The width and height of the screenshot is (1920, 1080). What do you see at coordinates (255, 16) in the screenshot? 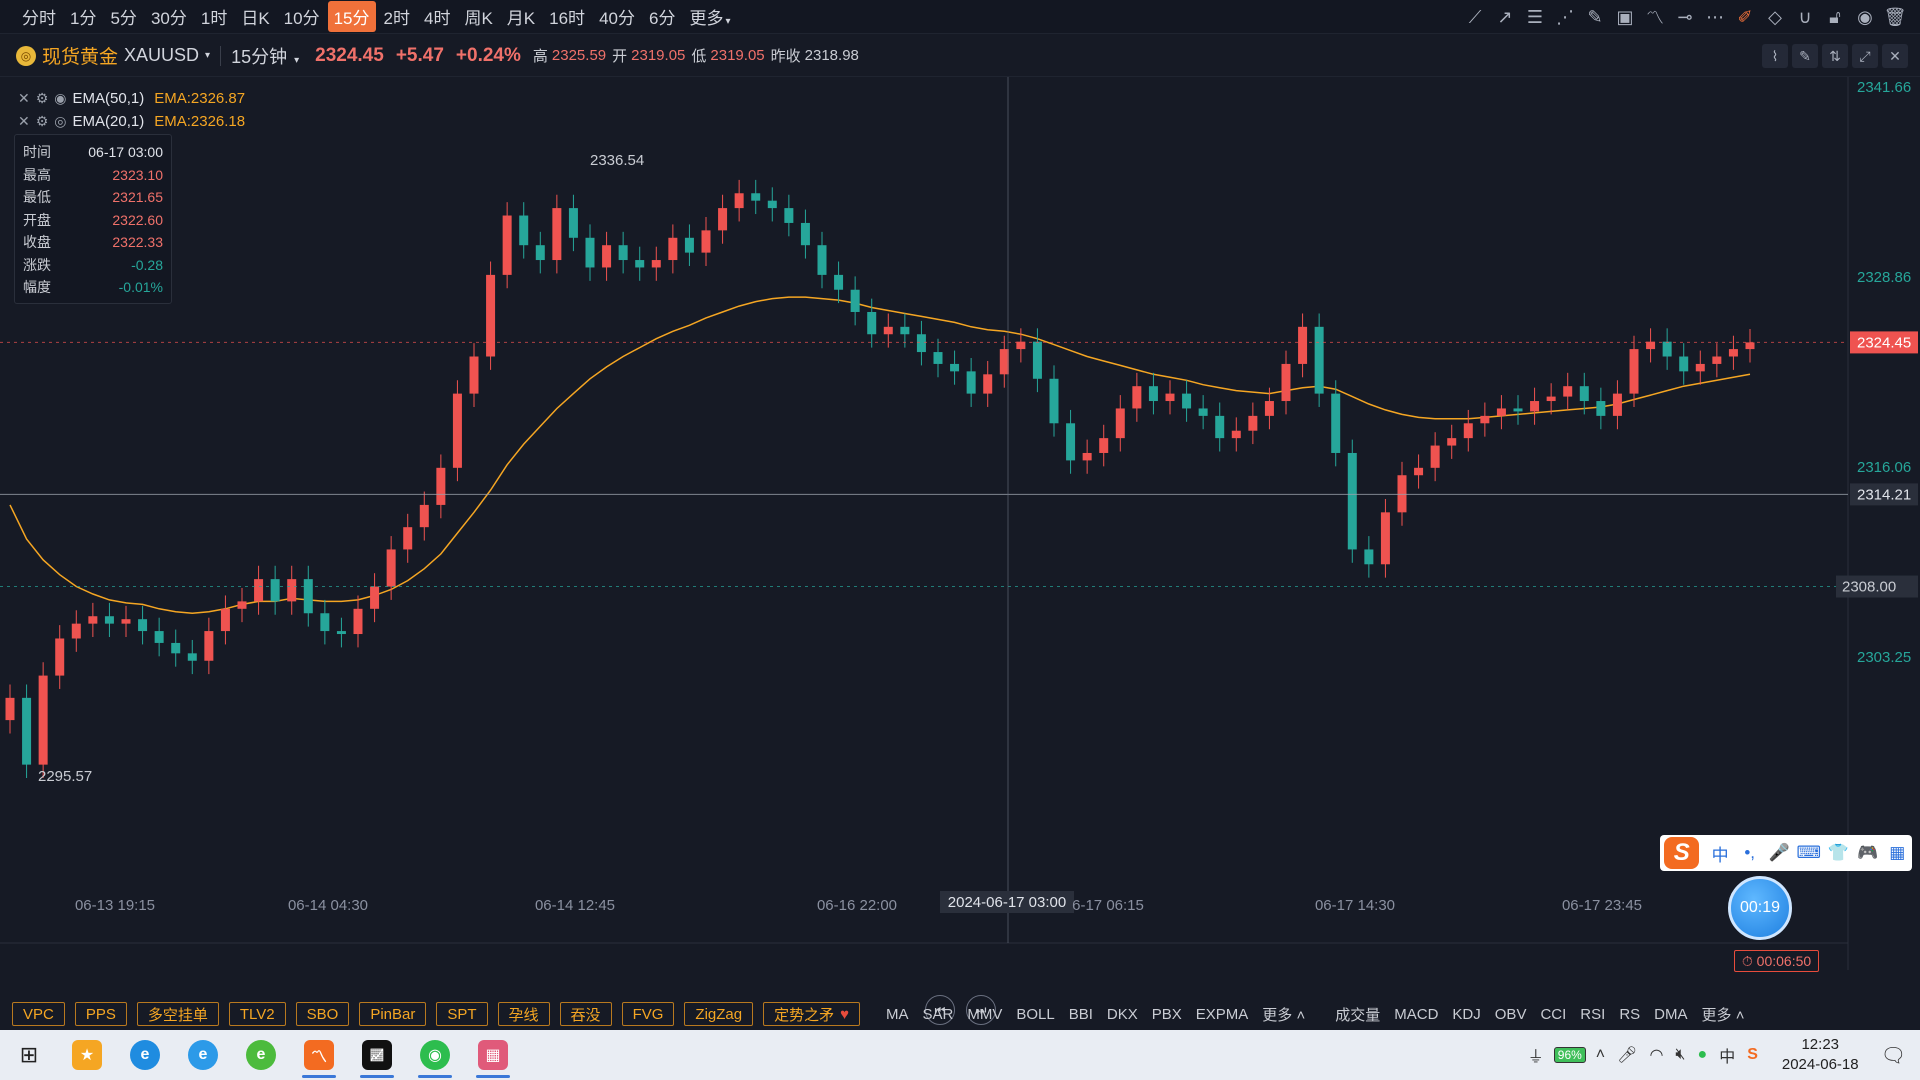
I see `tf-5: 日K` at bounding box center [255, 16].